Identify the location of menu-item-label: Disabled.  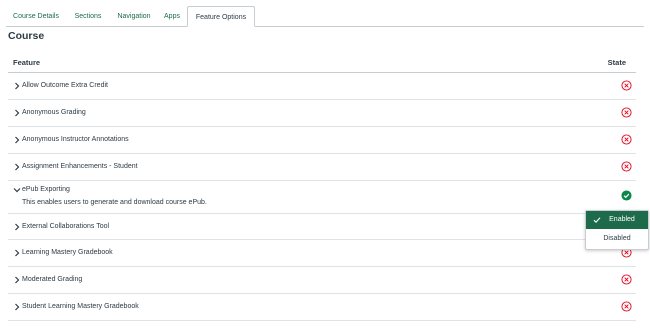
(617, 238).